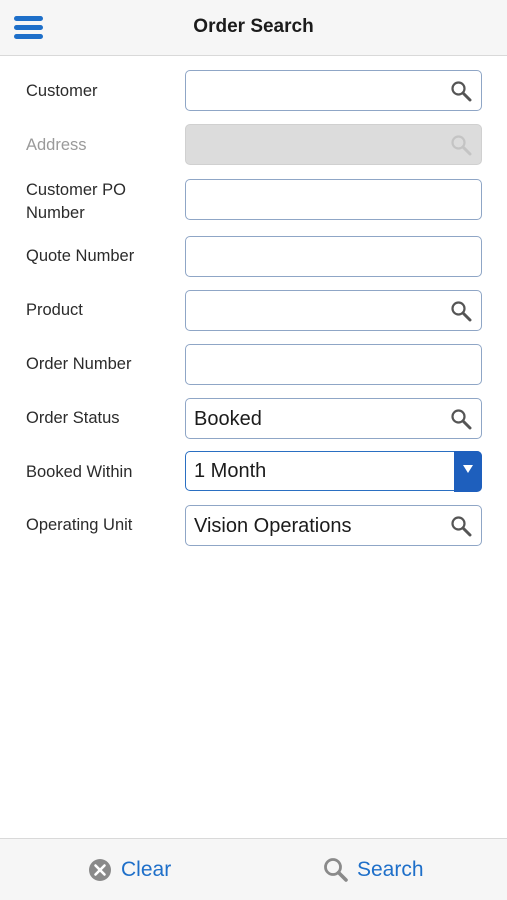  What do you see at coordinates (333, 364) in the screenshot?
I see `order-number-field` at bounding box center [333, 364].